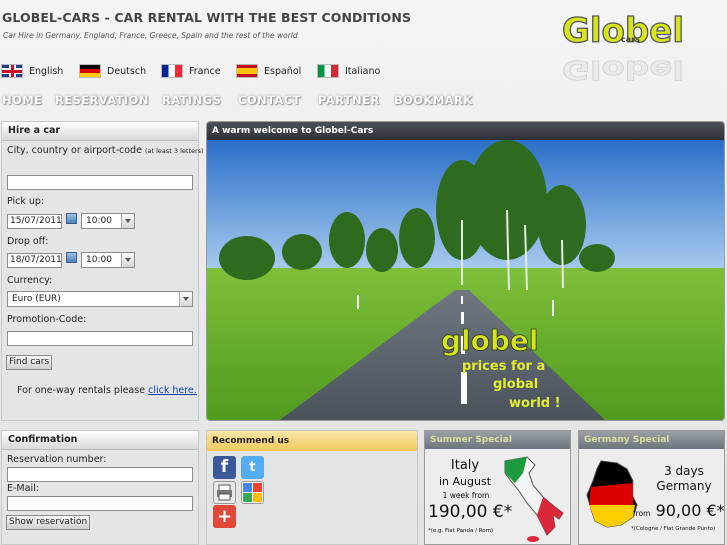 The width and height of the screenshot is (727, 545). I want to click on hire-car-panel: Hire a car, so click(100, 271).